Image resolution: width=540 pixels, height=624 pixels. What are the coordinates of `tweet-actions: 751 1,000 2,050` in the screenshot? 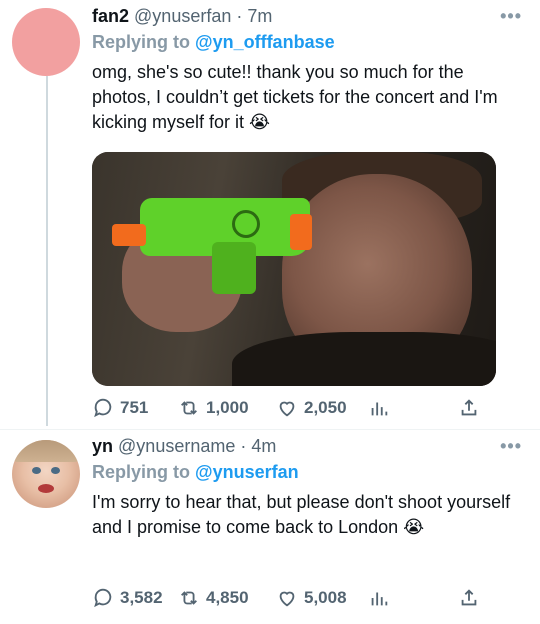 It's located at (308, 408).